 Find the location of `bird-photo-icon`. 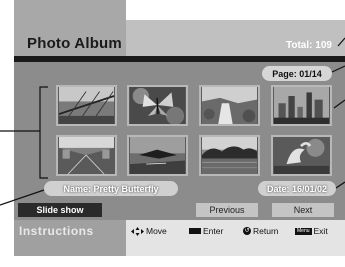

bird-photo-icon is located at coordinates (157, 155).